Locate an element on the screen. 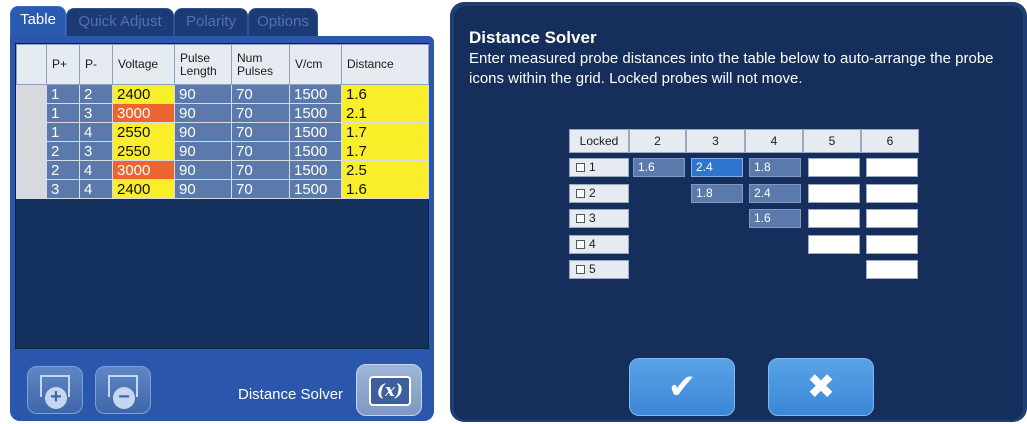 The height and width of the screenshot is (424, 1027). table-row: 2 4 3000 90 70 1500 2.5 is located at coordinates (222, 170).